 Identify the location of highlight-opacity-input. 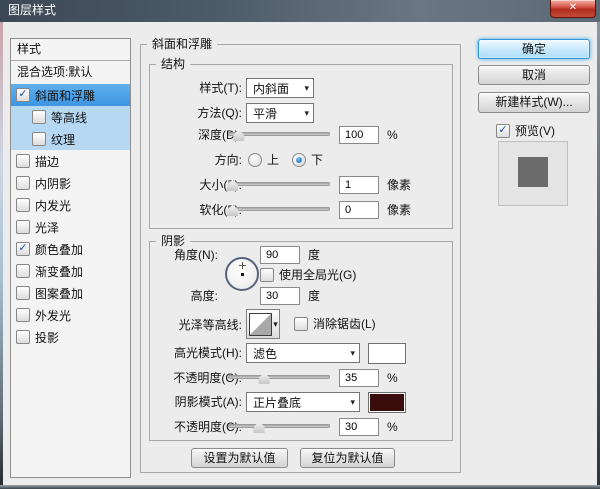
(359, 378).